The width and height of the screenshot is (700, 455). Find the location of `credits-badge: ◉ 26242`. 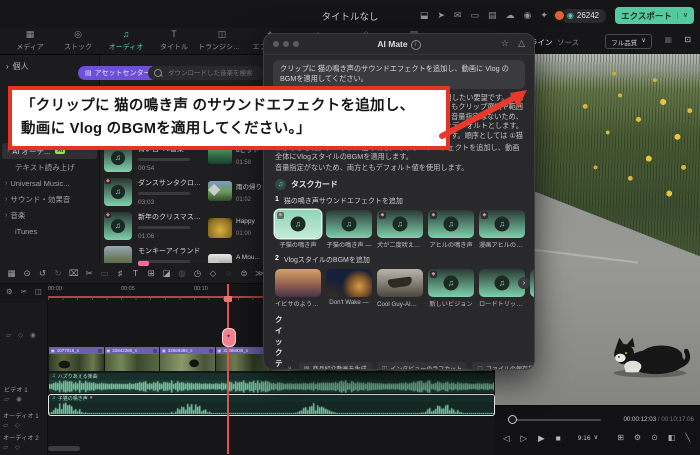

credits-badge: ◉ 26242 is located at coordinates (580, 15).